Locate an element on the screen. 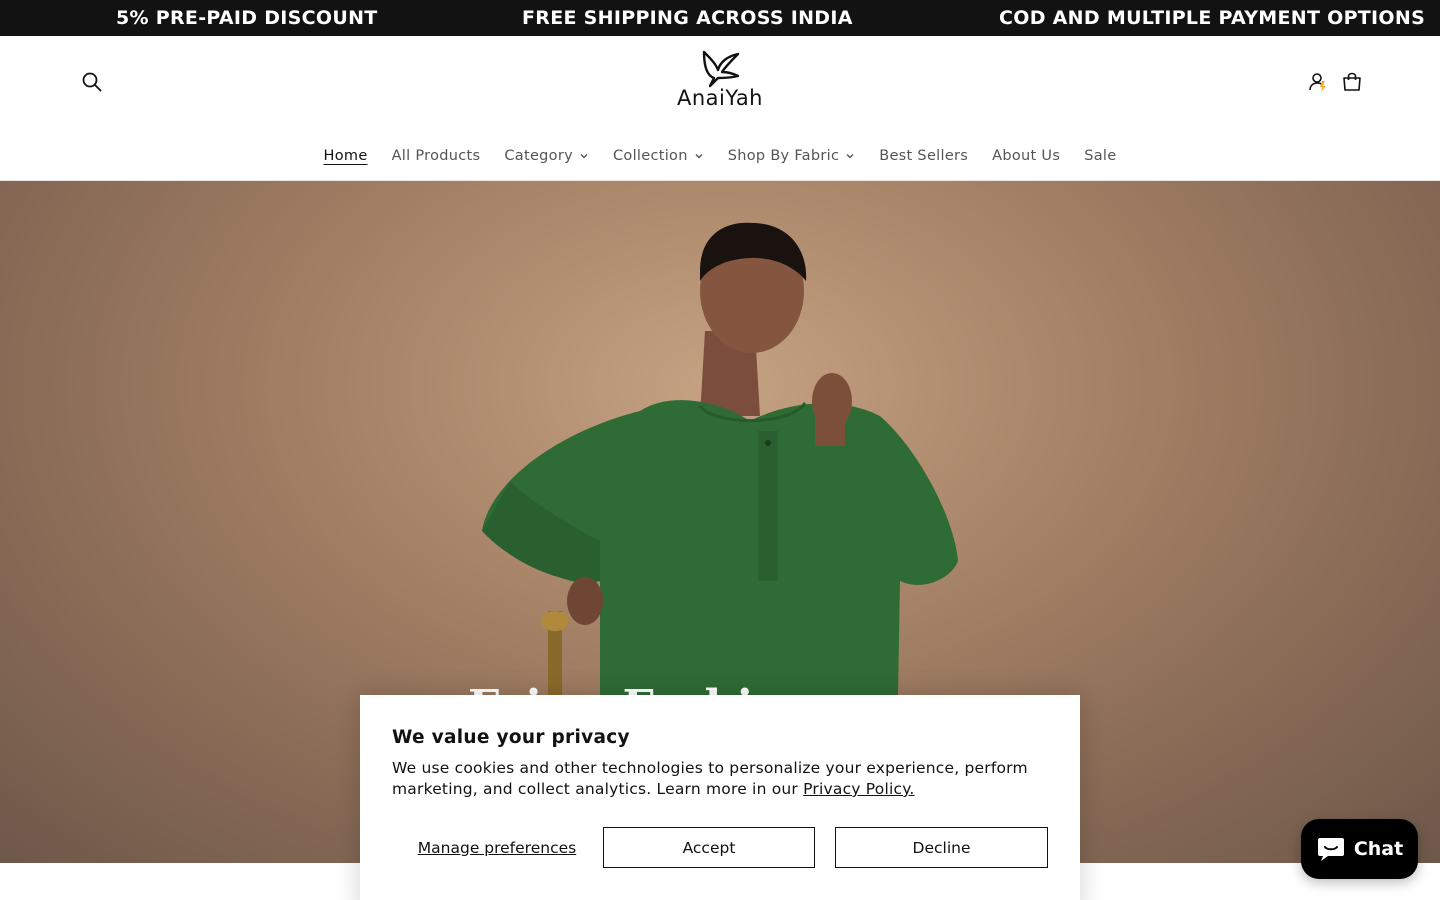  nav-item-all-products: All Products is located at coordinates (436, 156).